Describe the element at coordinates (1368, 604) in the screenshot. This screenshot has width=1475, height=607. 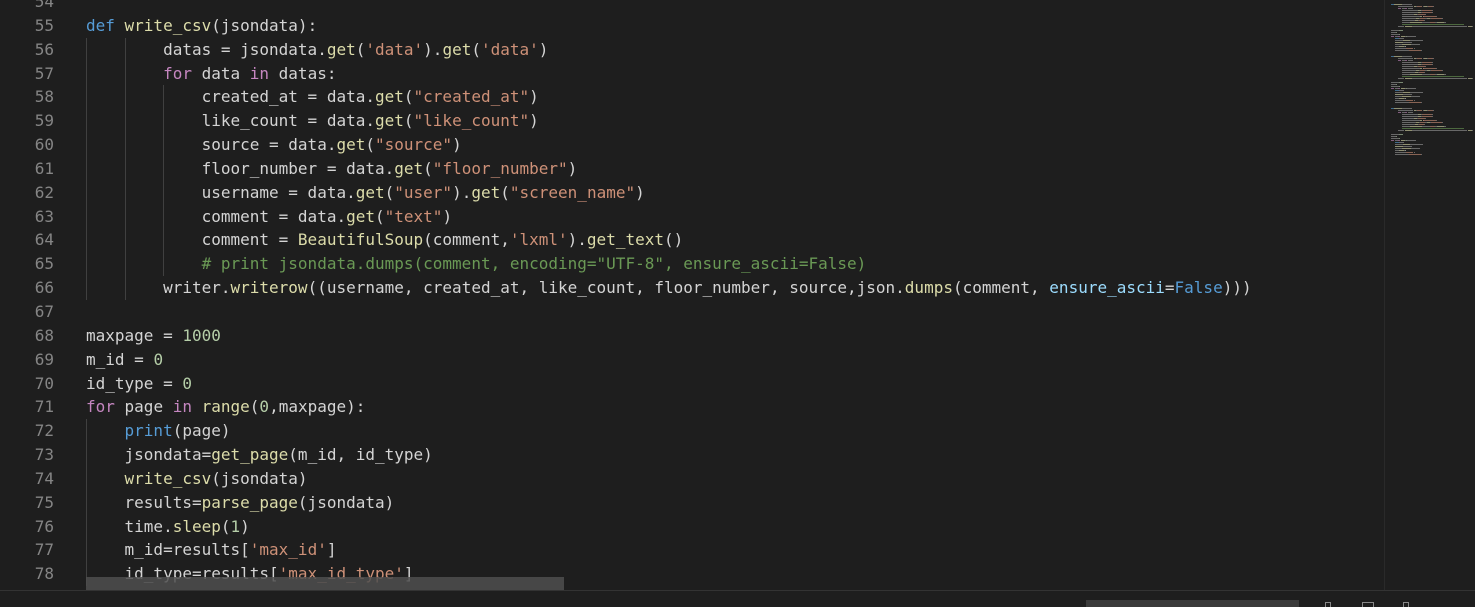
I see `layout-icon` at that location.